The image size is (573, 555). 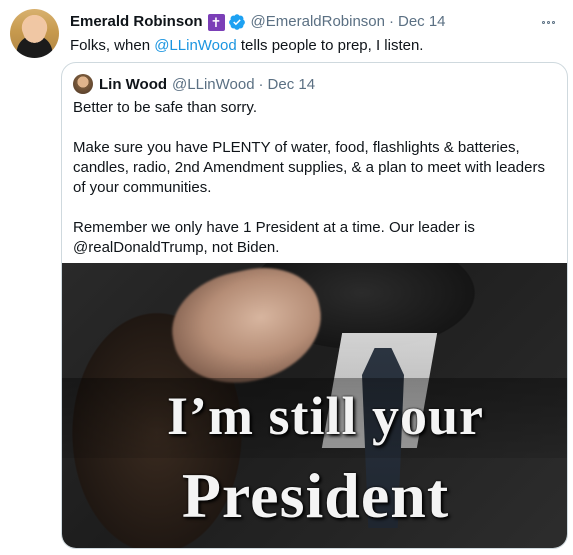 I want to click on quoted-paragraph: Better to be safe than sorry., so click(x=165, y=107).